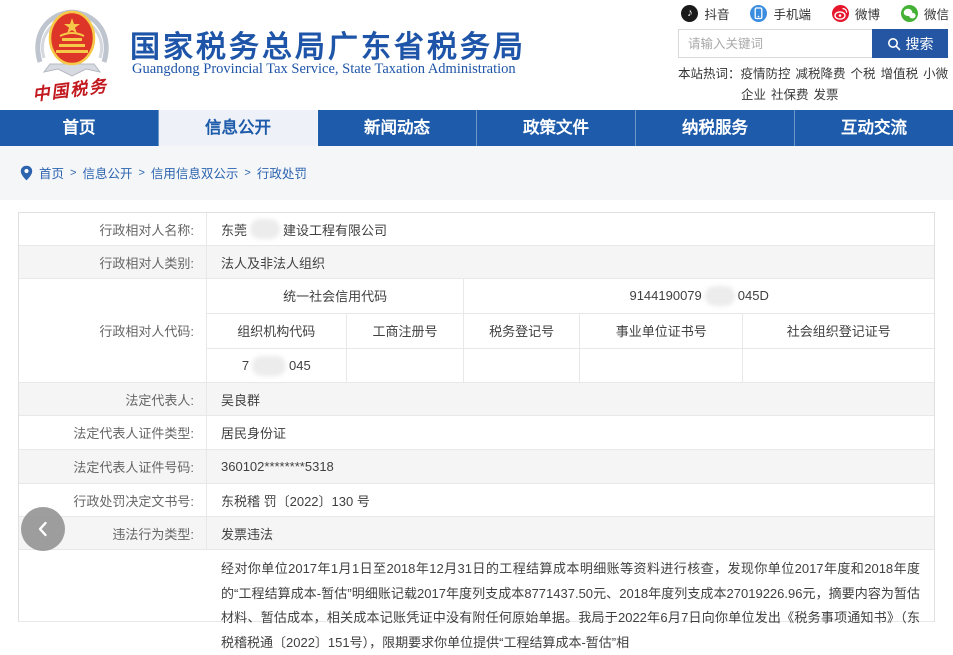 The height and width of the screenshot is (655, 953). What do you see at coordinates (838, 331) in the screenshot?
I see `column-header: 社会组织登记证号` at bounding box center [838, 331].